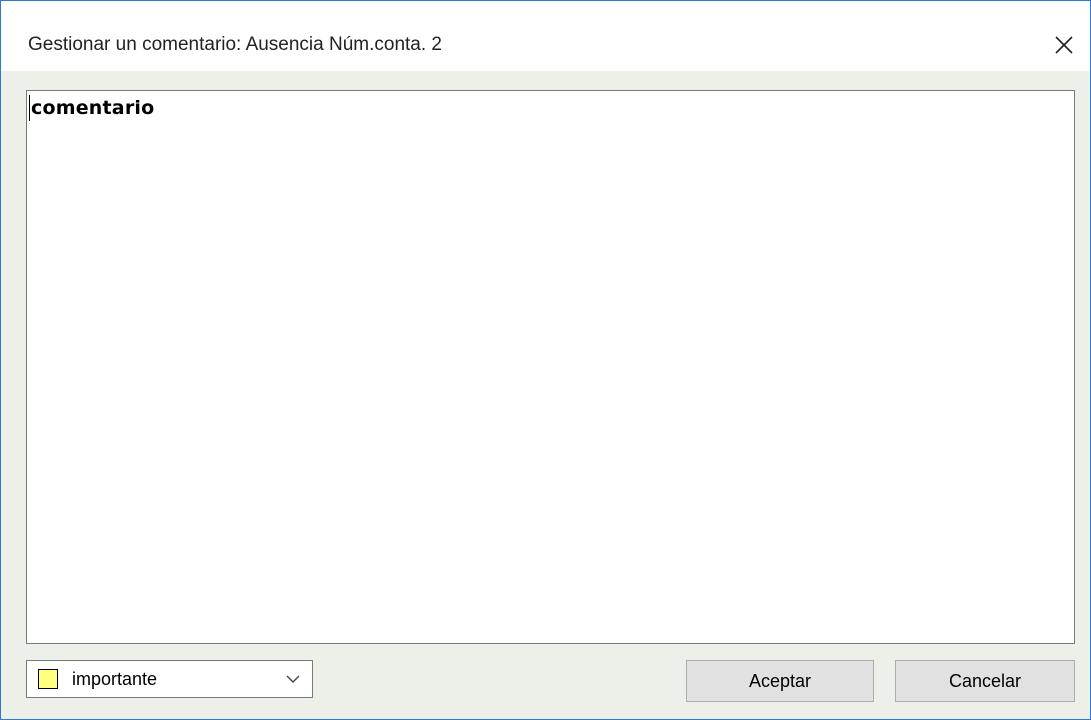 Image resolution: width=1091 pixels, height=720 pixels. What do you see at coordinates (169, 679) in the screenshot?
I see `category-dropdown: importante` at bounding box center [169, 679].